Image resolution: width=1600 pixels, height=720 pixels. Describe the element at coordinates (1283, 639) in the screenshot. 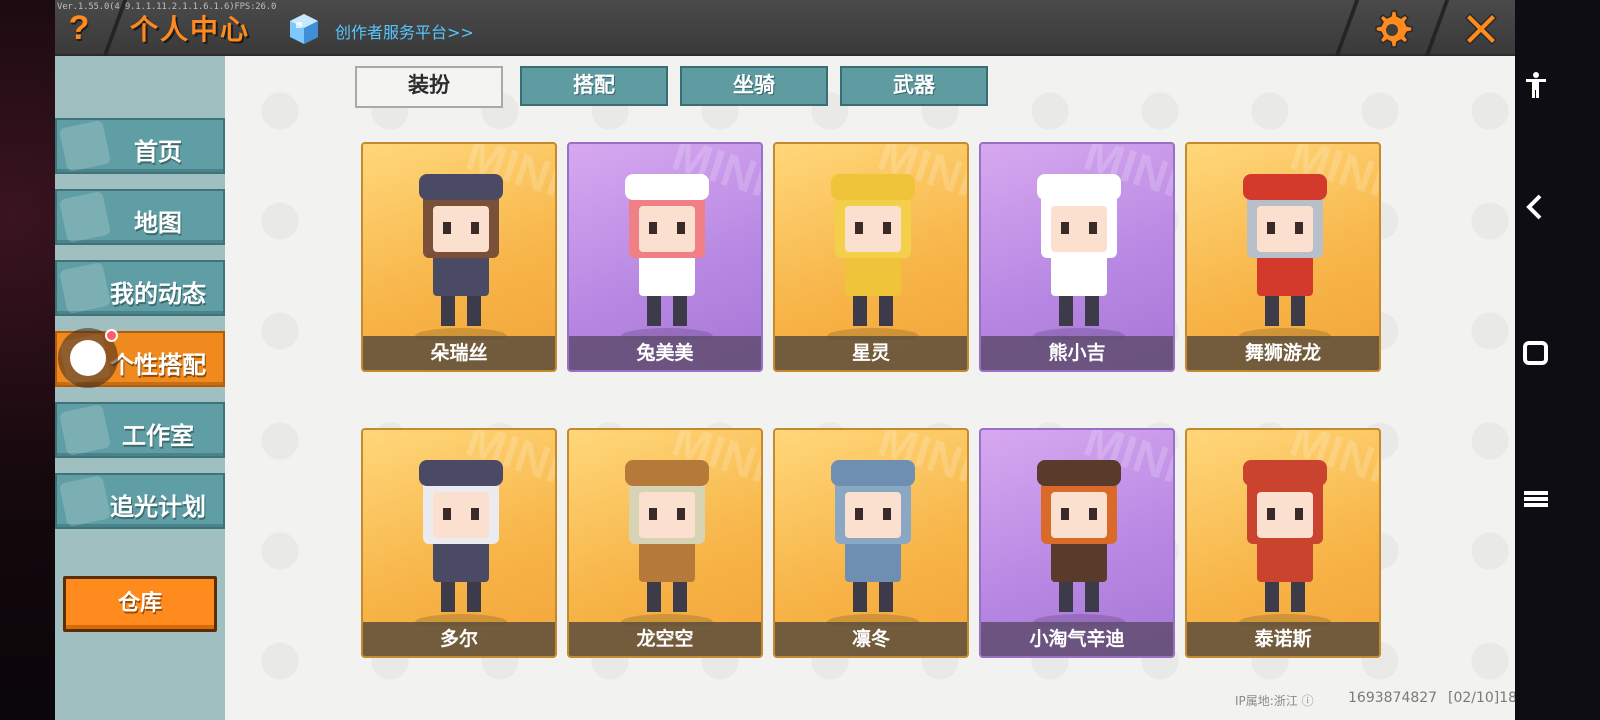

I see `skin-name-label: 泰诺斯` at that location.